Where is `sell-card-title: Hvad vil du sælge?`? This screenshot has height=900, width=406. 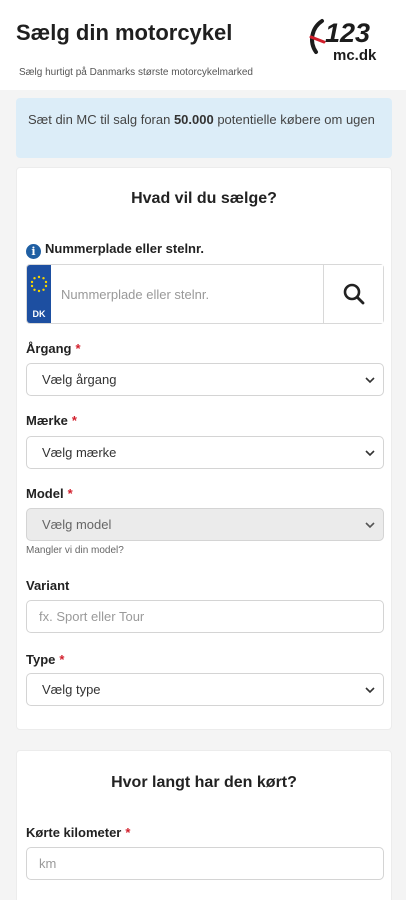 sell-card-title: Hvad vil du sælge? is located at coordinates (204, 198).